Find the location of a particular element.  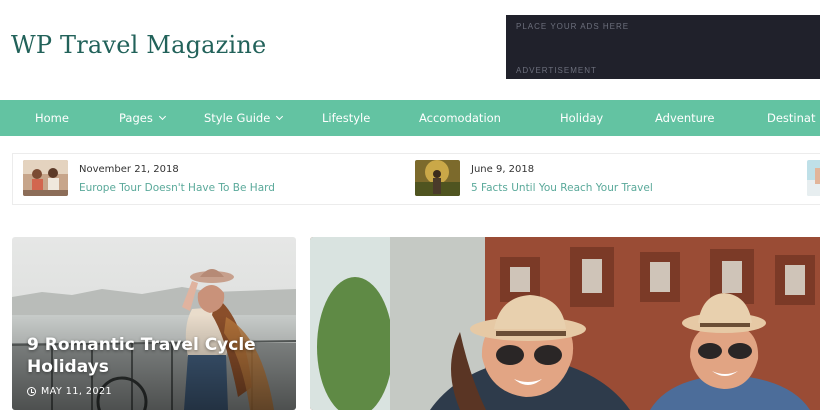

nav-item-holiday: Holiday is located at coordinates (581, 118).